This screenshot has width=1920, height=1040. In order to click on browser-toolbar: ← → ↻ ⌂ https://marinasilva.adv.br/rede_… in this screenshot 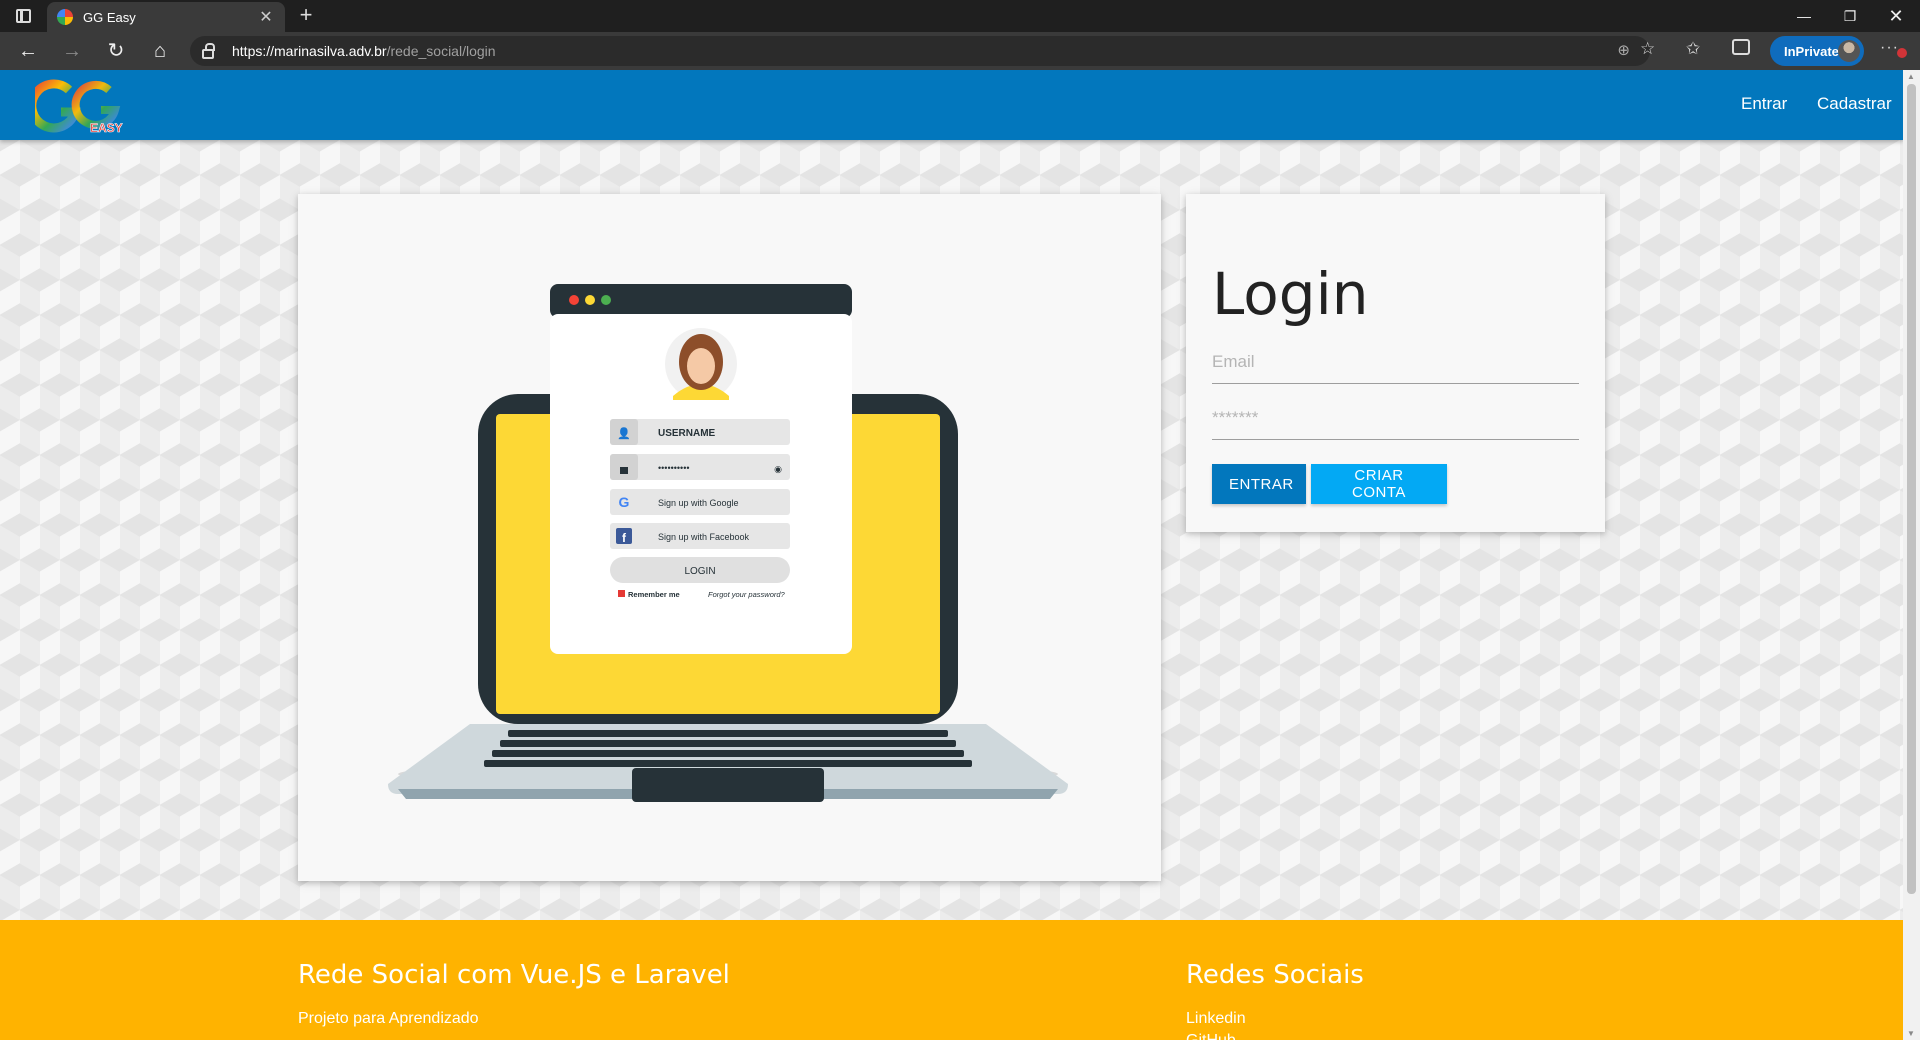, I will do `click(960, 51)`.